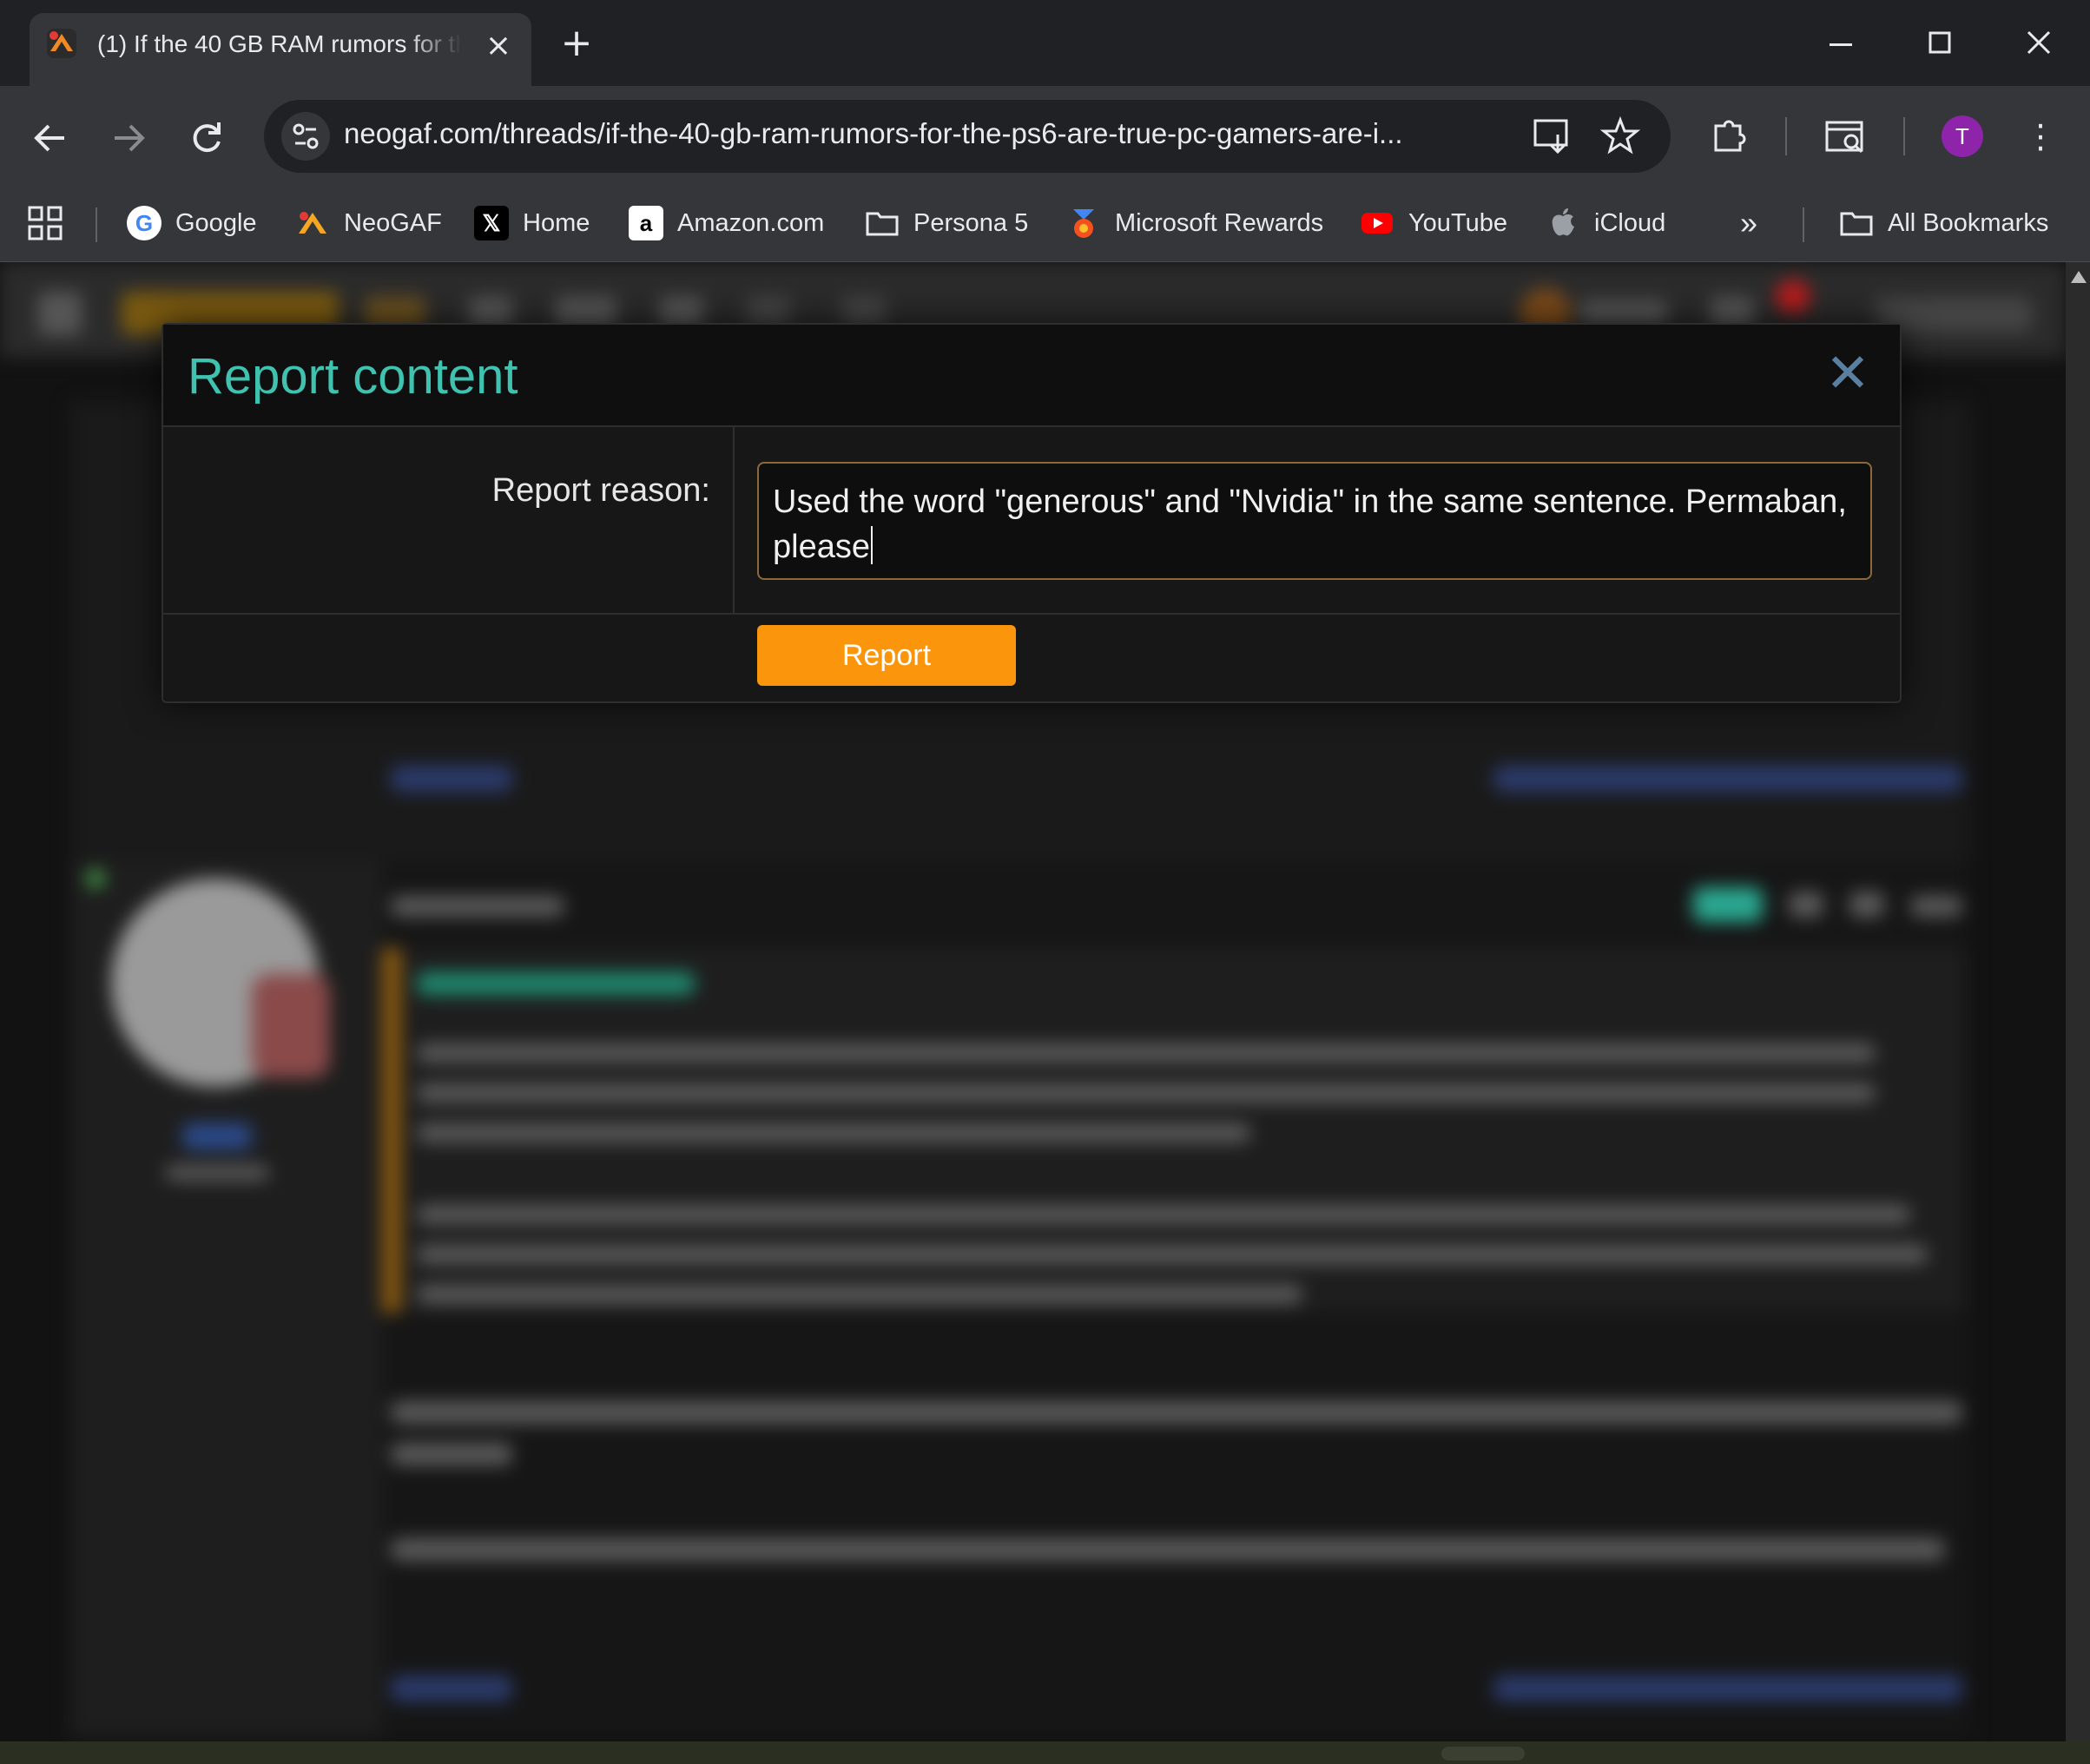 This screenshot has height=1764, width=2090. I want to click on bookmark-label: iCloud, so click(1630, 223).